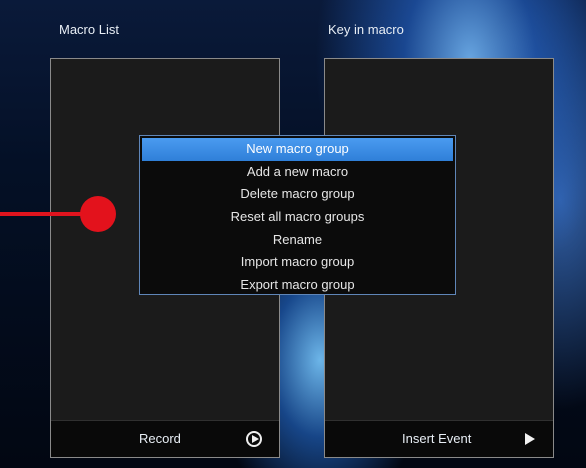 The width and height of the screenshot is (586, 468). Describe the element at coordinates (366, 29) in the screenshot. I see `key-in-macro-title: Key in macro` at that location.